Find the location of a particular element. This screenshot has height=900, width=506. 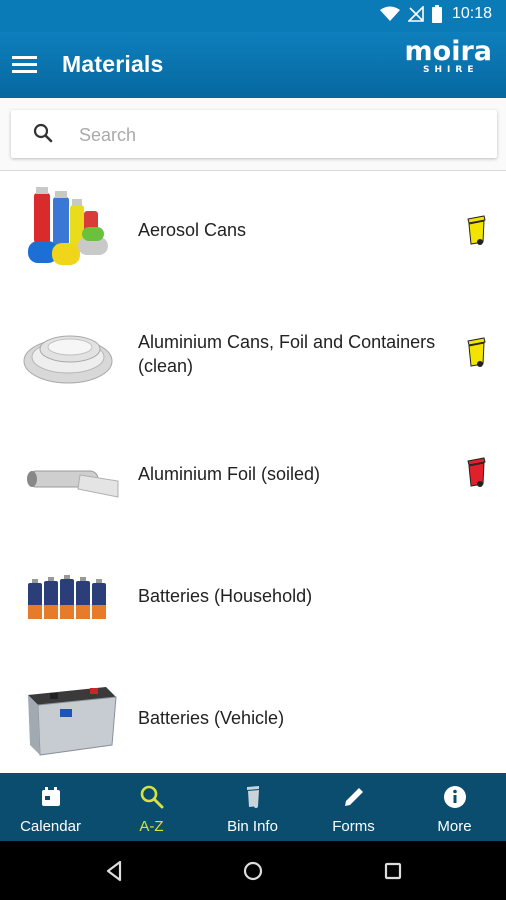

system-navigation-bar is located at coordinates (253, 870).